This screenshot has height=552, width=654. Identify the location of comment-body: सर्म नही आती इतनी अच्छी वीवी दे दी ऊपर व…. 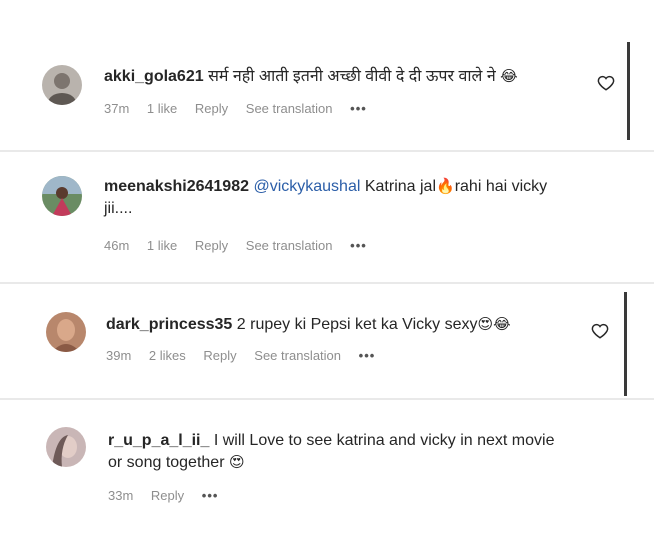
(352, 76).